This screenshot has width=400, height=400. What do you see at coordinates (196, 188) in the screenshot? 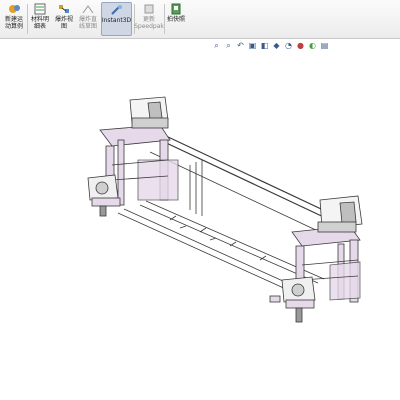
I see `middle-posts` at bounding box center [196, 188].